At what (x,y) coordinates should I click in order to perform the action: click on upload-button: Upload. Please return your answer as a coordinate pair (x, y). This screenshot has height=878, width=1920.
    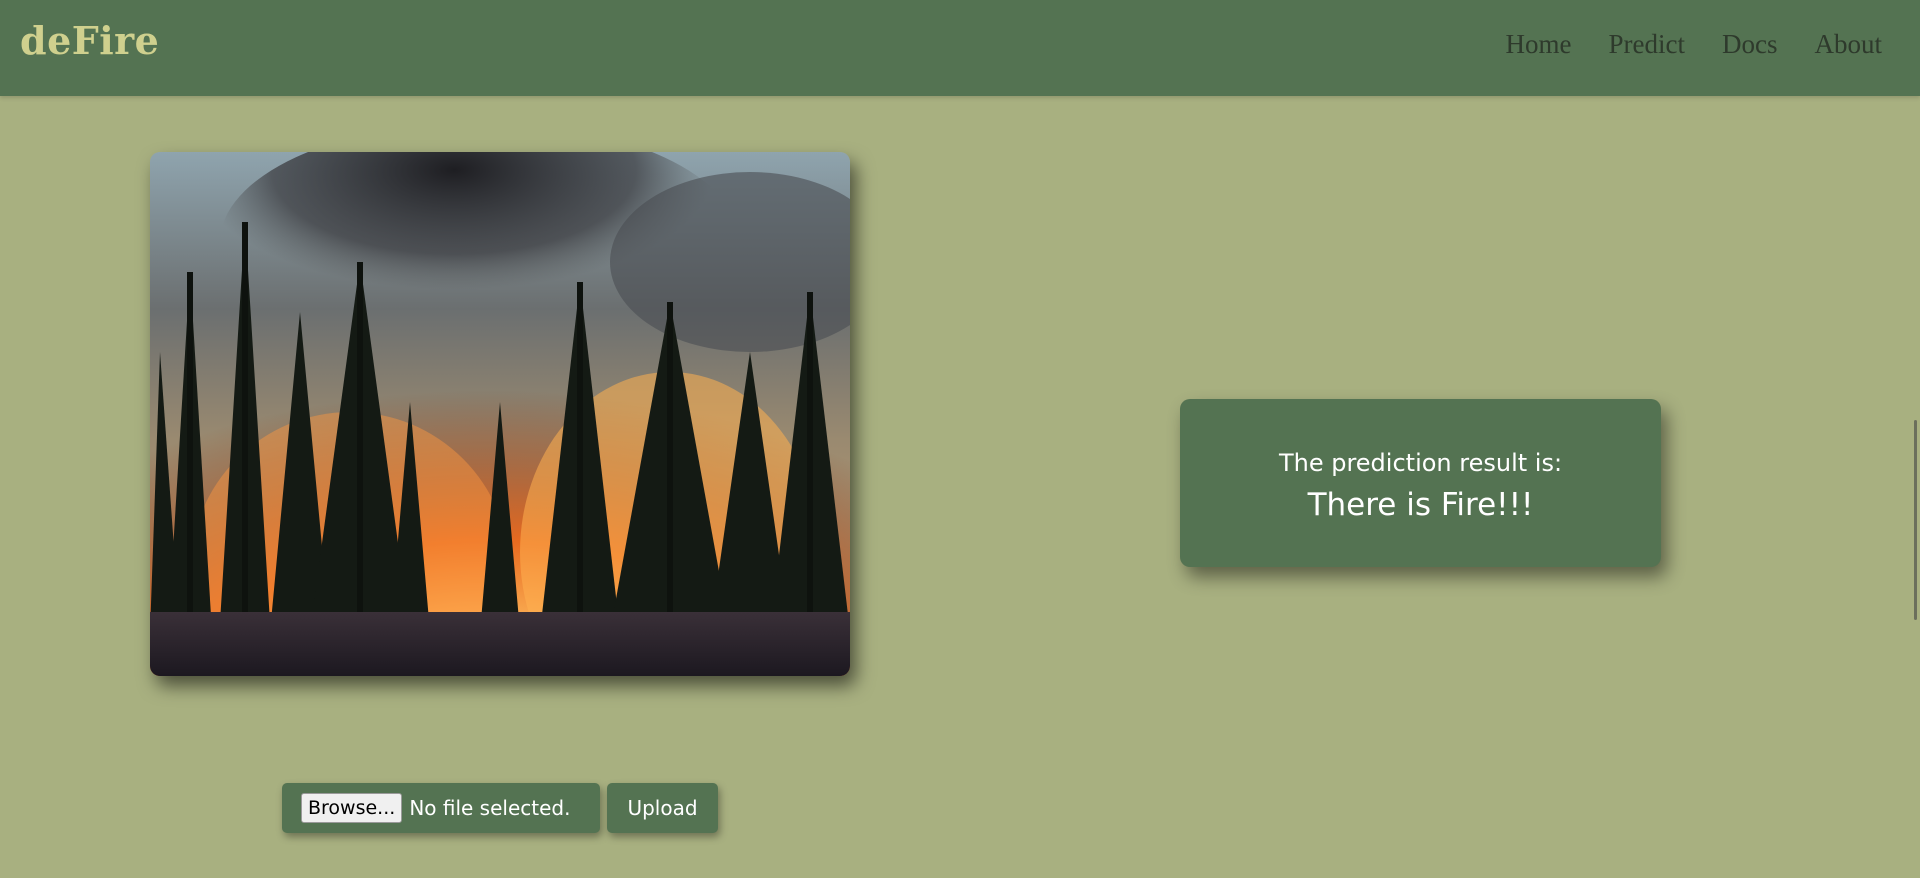
    Looking at the image, I should click on (662, 808).